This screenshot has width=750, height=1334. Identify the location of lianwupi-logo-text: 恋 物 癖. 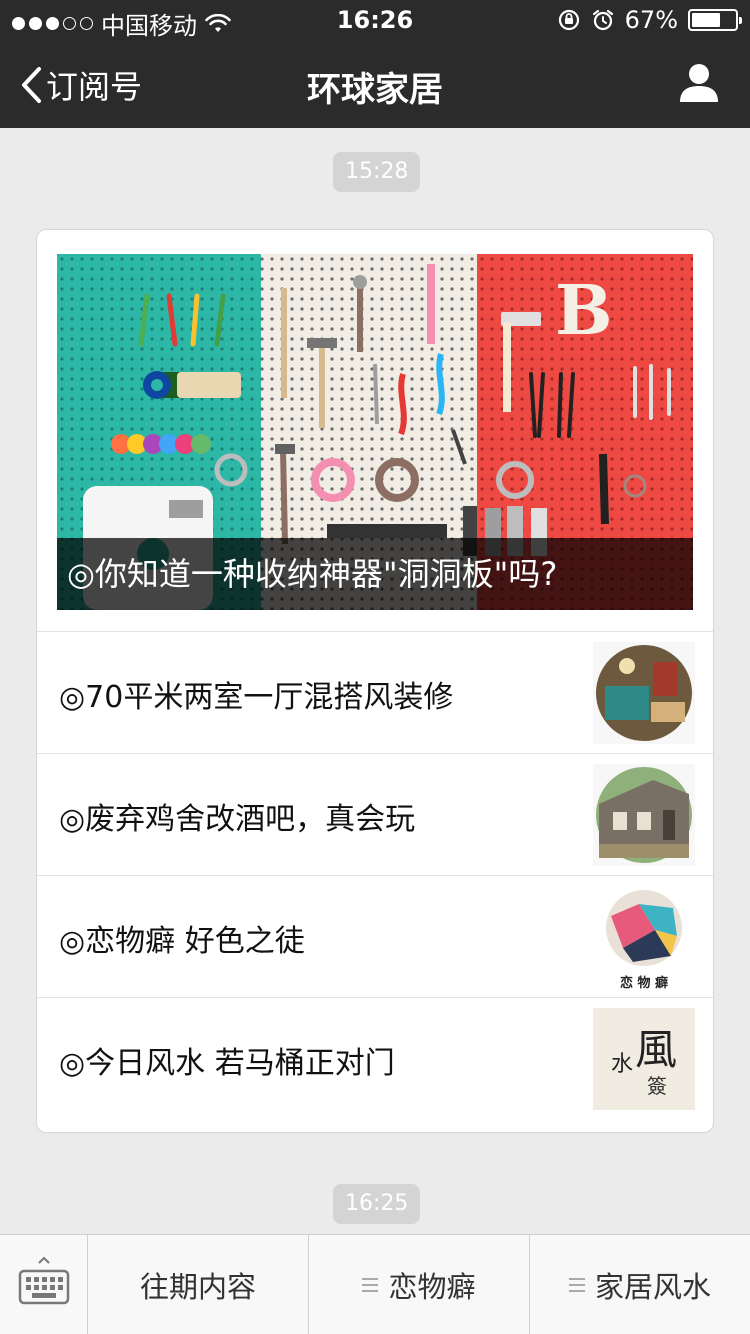
(644, 983).